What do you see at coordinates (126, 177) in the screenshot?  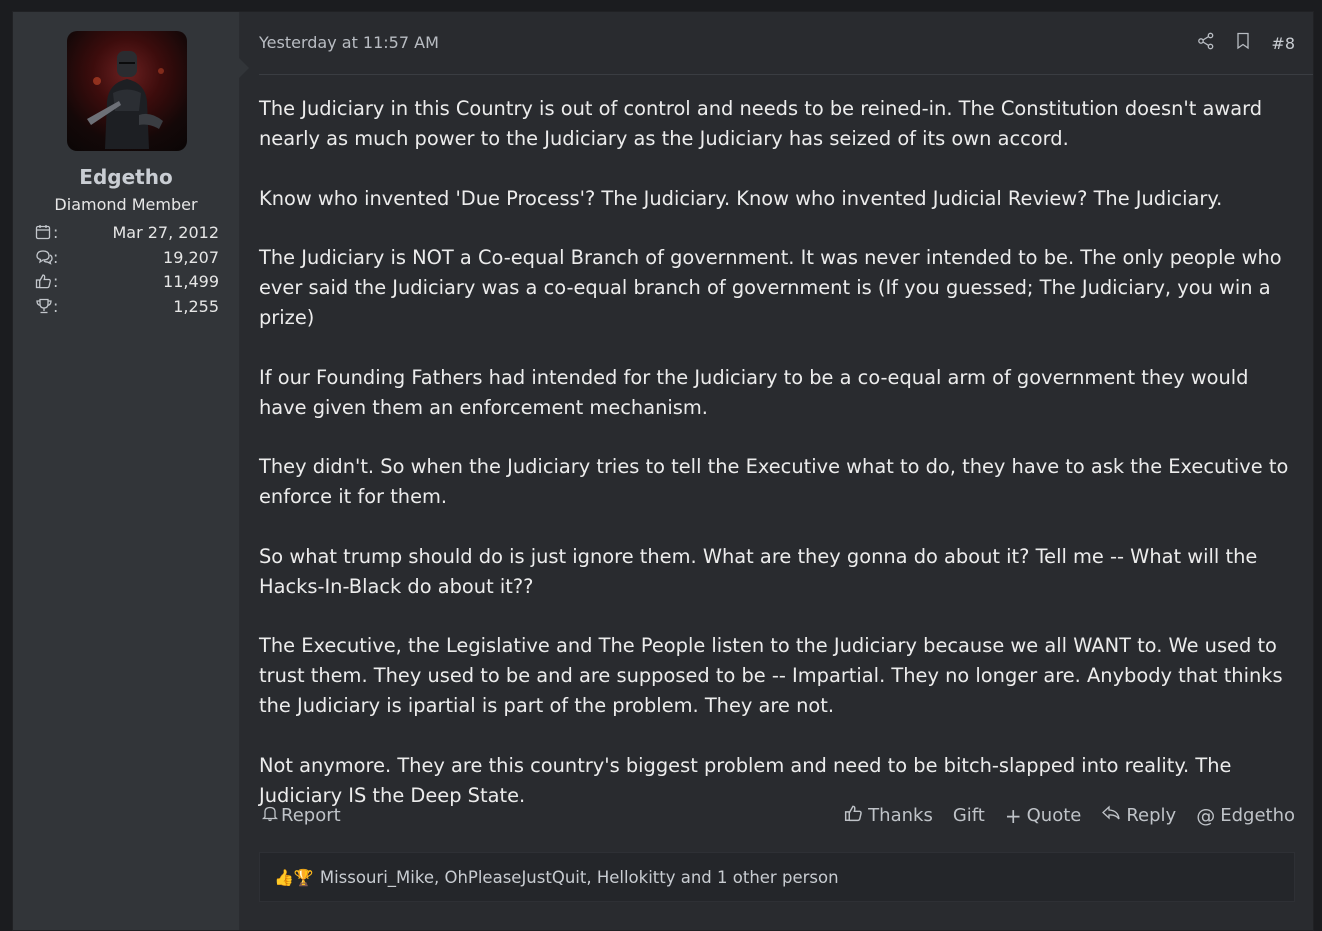 I see `username: Edgetho` at bounding box center [126, 177].